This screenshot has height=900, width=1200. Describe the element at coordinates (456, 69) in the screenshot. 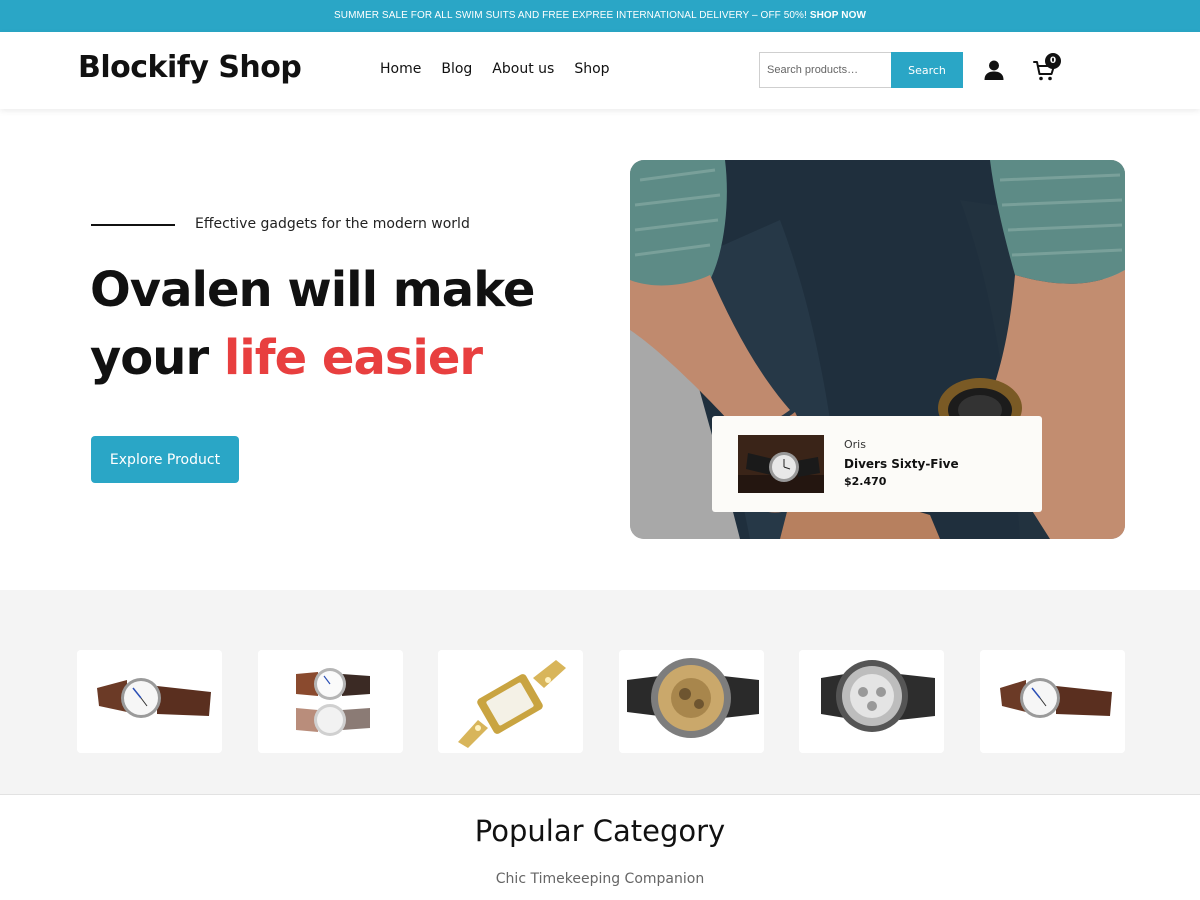

I see `nav-blog: Blog` at that location.